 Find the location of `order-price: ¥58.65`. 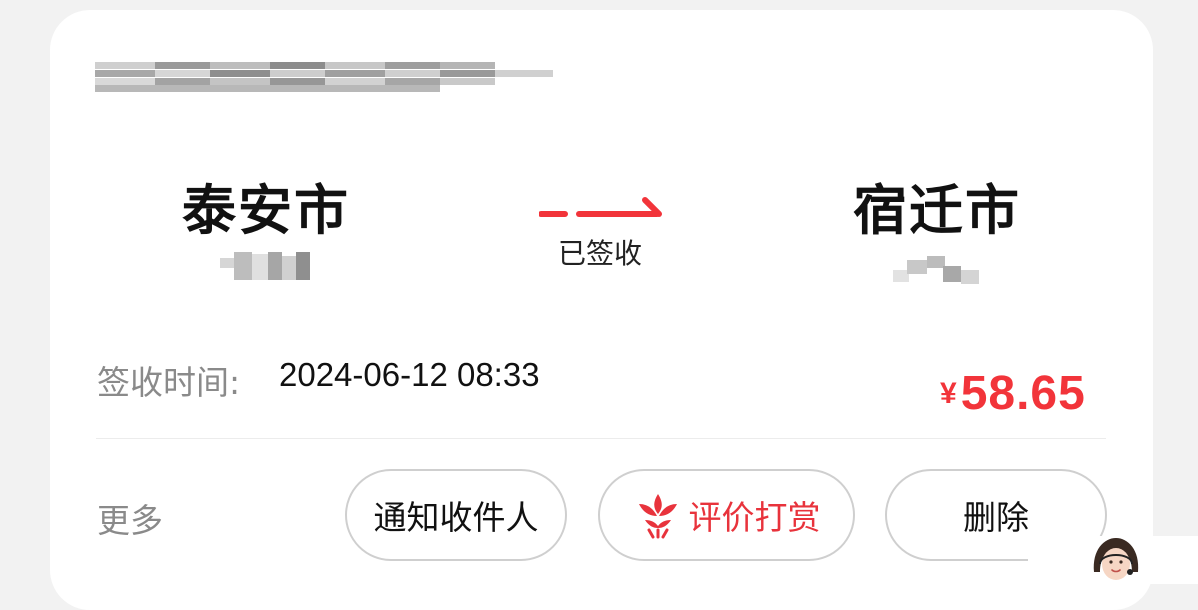

order-price: ¥58.65 is located at coordinates (1013, 393).